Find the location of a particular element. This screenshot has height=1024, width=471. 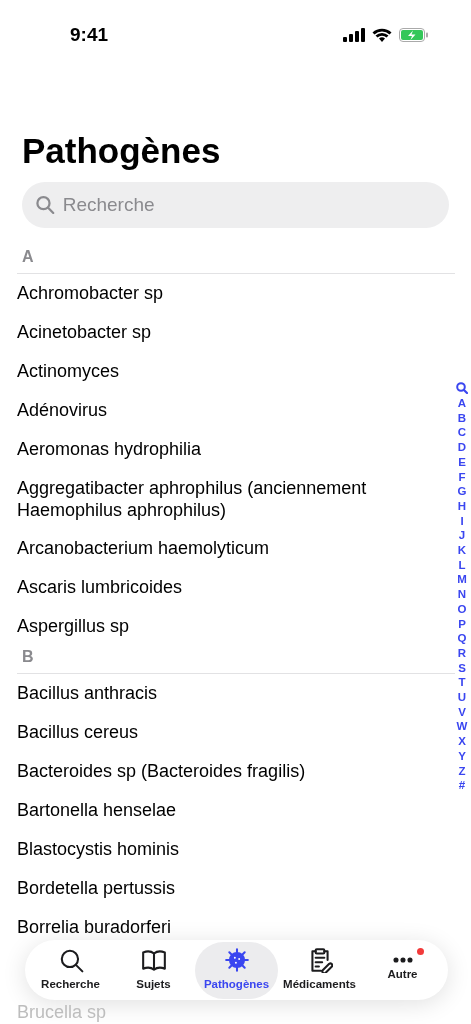

index-letter: G is located at coordinates (462, 491).